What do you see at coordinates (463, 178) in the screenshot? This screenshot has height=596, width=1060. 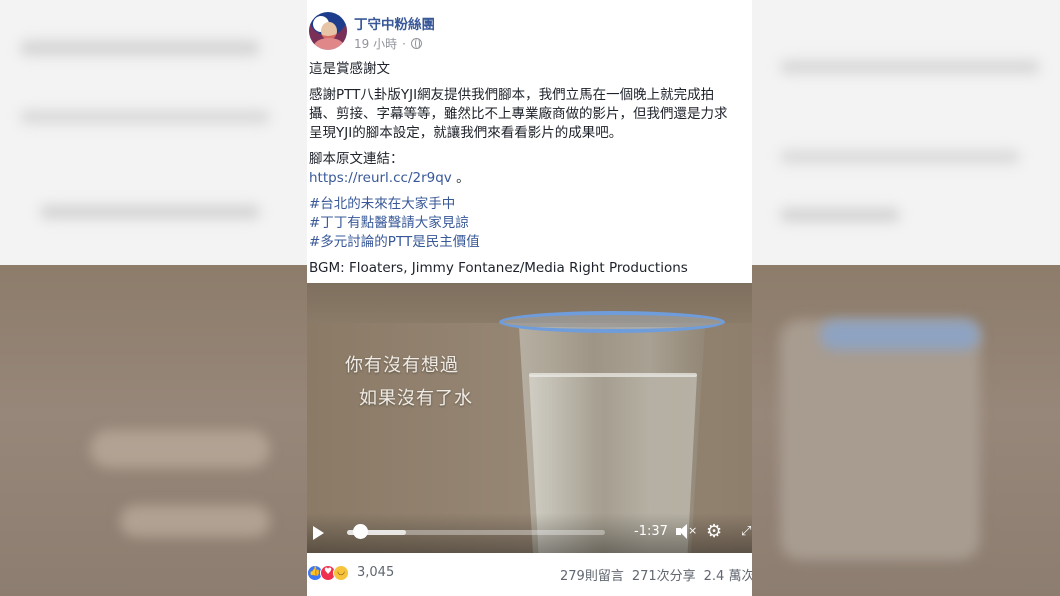 I see `link-period: 。` at bounding box center [463, 178].